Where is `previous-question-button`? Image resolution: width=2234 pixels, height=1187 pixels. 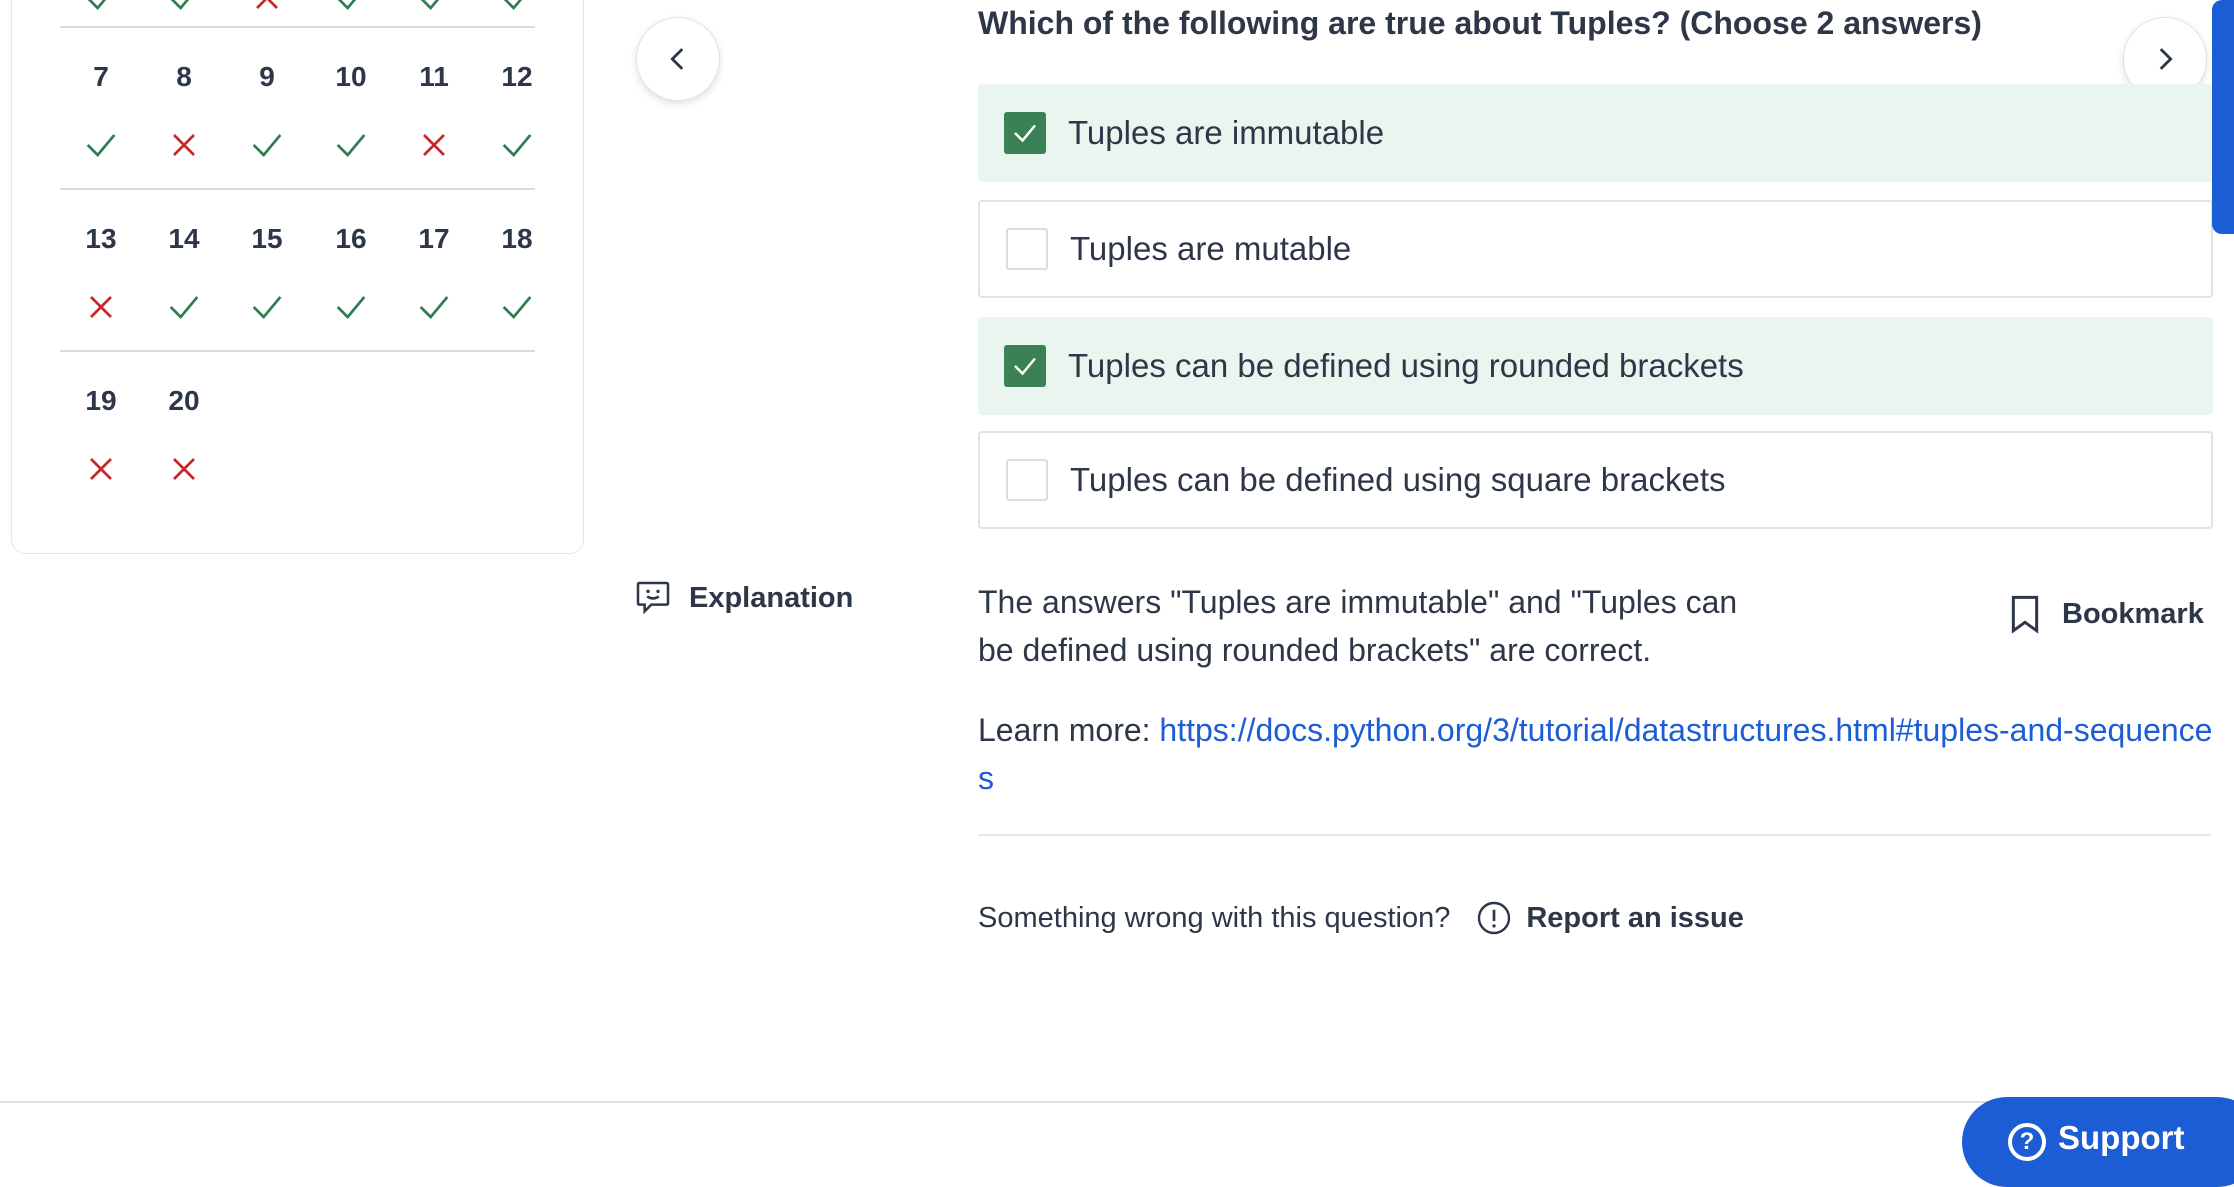 previous-question-button is located at coordinates (678, 59).